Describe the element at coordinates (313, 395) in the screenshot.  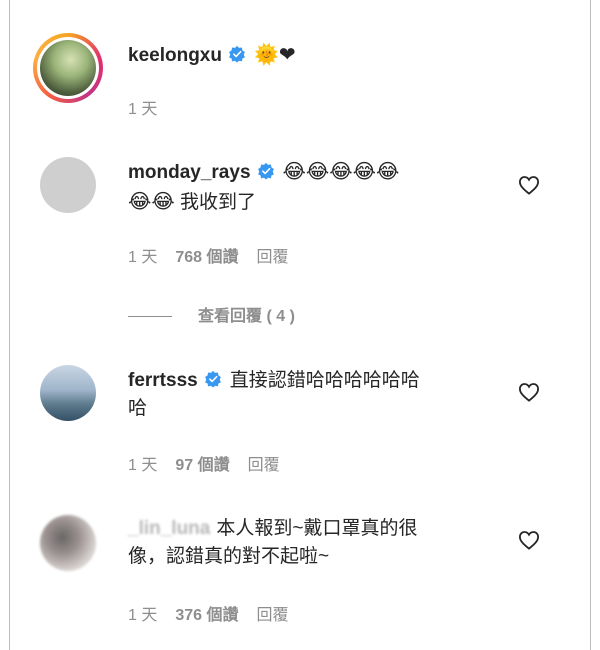
I see `comment-text: ferrtsss 直接認錯哈哈哈哈哈哈 哈` at that location.